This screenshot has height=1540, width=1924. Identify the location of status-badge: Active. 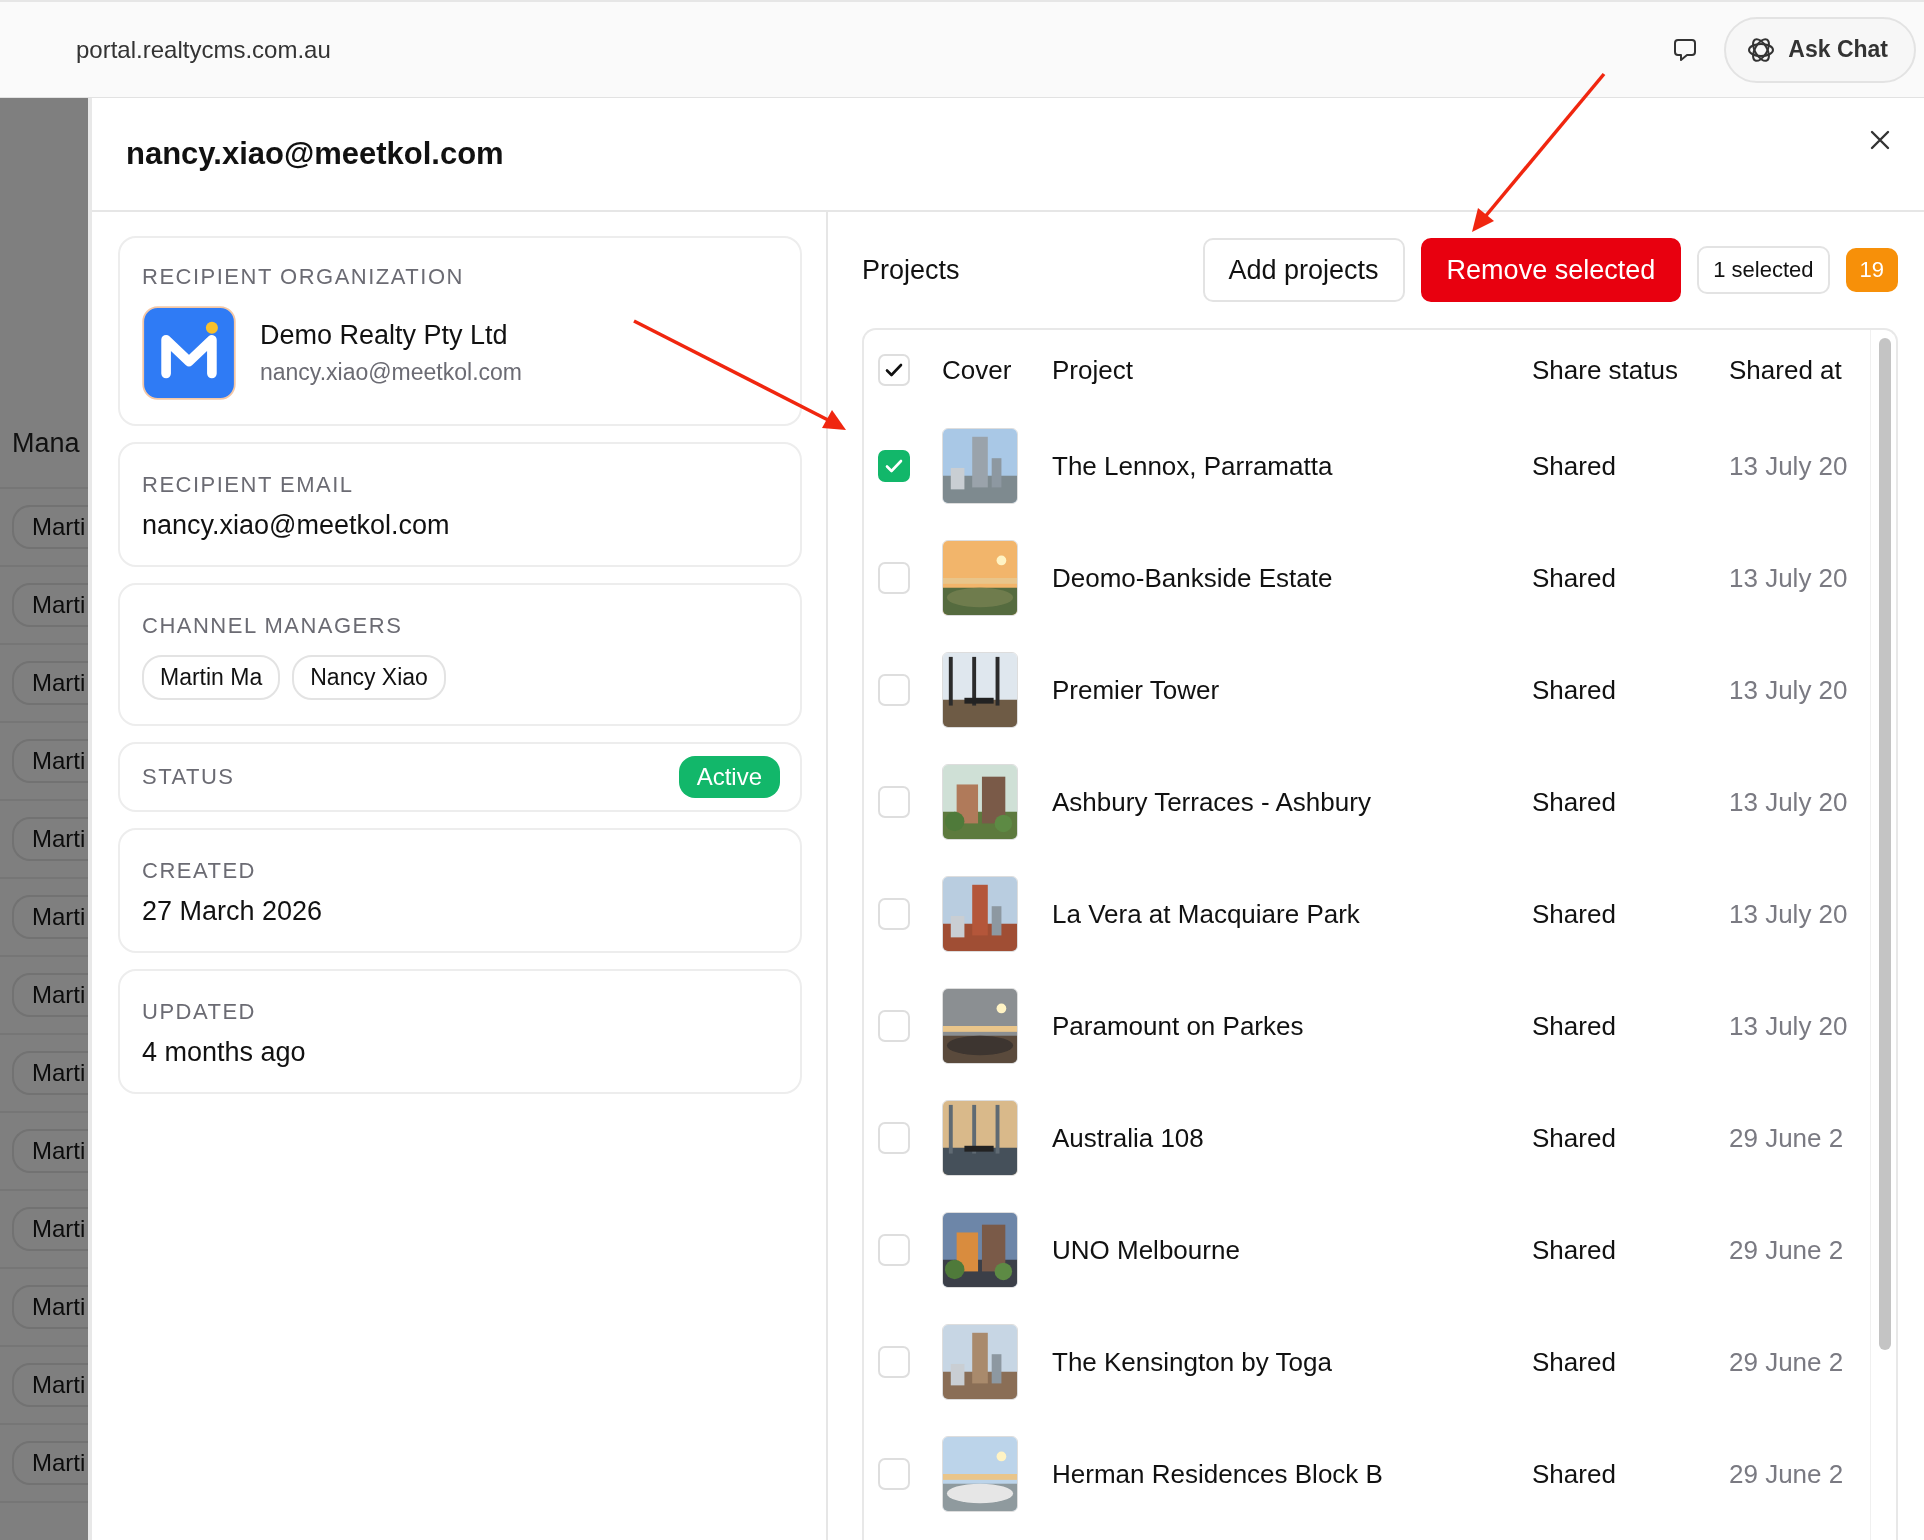
(729, 777).